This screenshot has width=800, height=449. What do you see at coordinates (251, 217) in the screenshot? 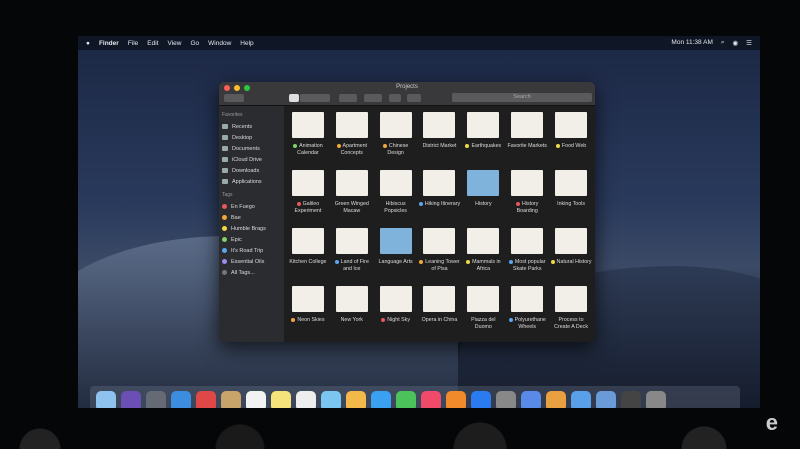
I see `sidebar-tag: Bae` at bounding box center [251, 217].